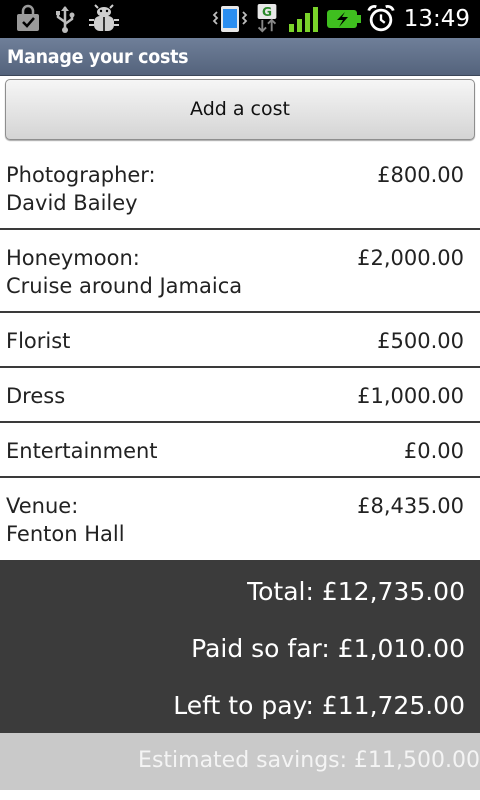 The image size is (480, 800). I want to click on svg-text: G, so click(267, 12).